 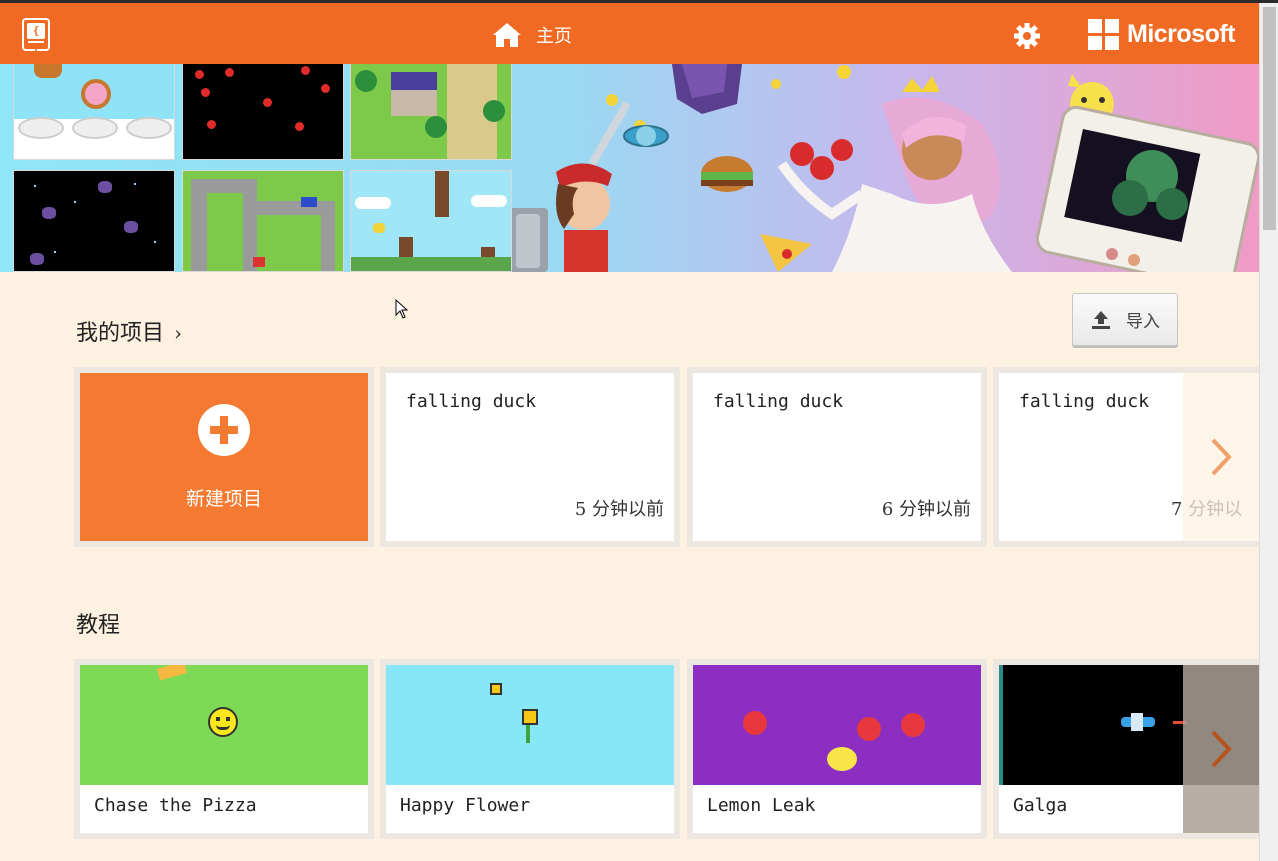 I want to click on home-button: 主页, so click(x=532, y=35).